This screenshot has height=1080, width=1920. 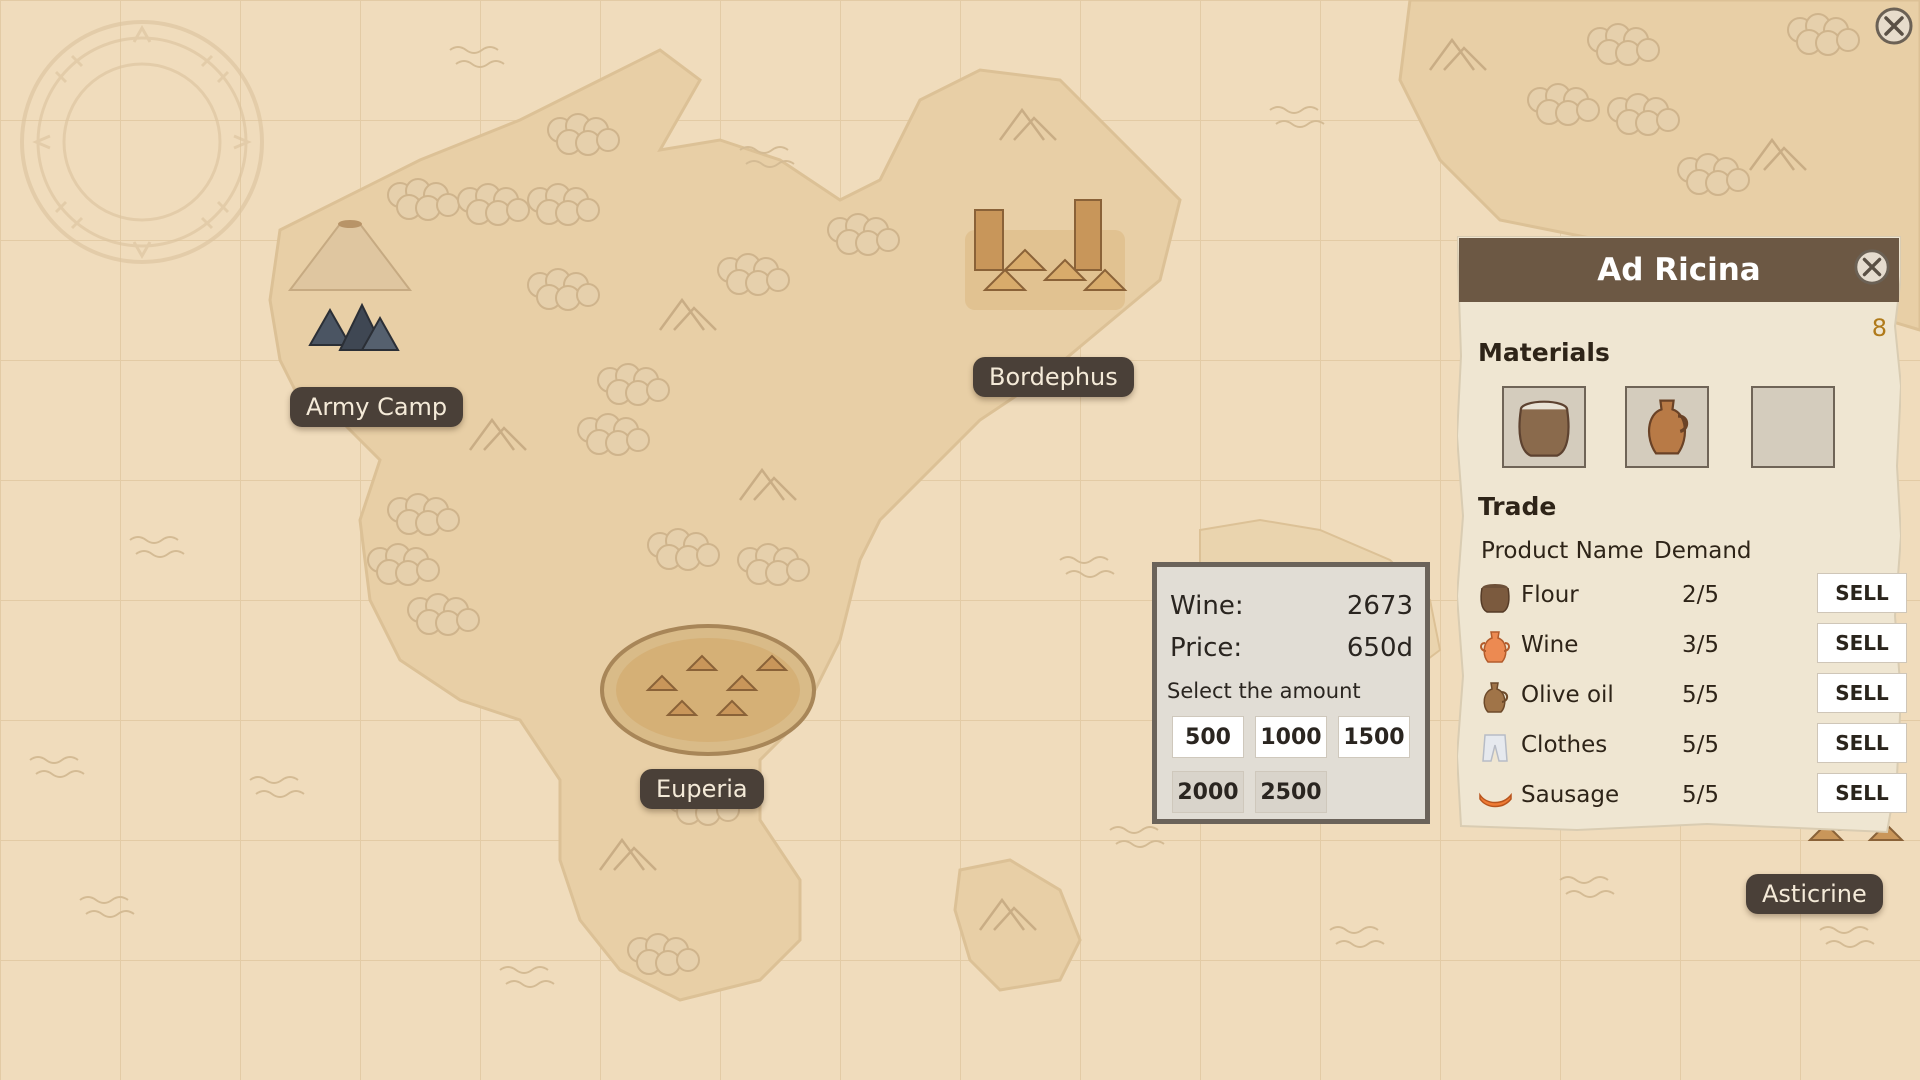 I want to click on price-label: Price:, so click(x=1206, y=648).